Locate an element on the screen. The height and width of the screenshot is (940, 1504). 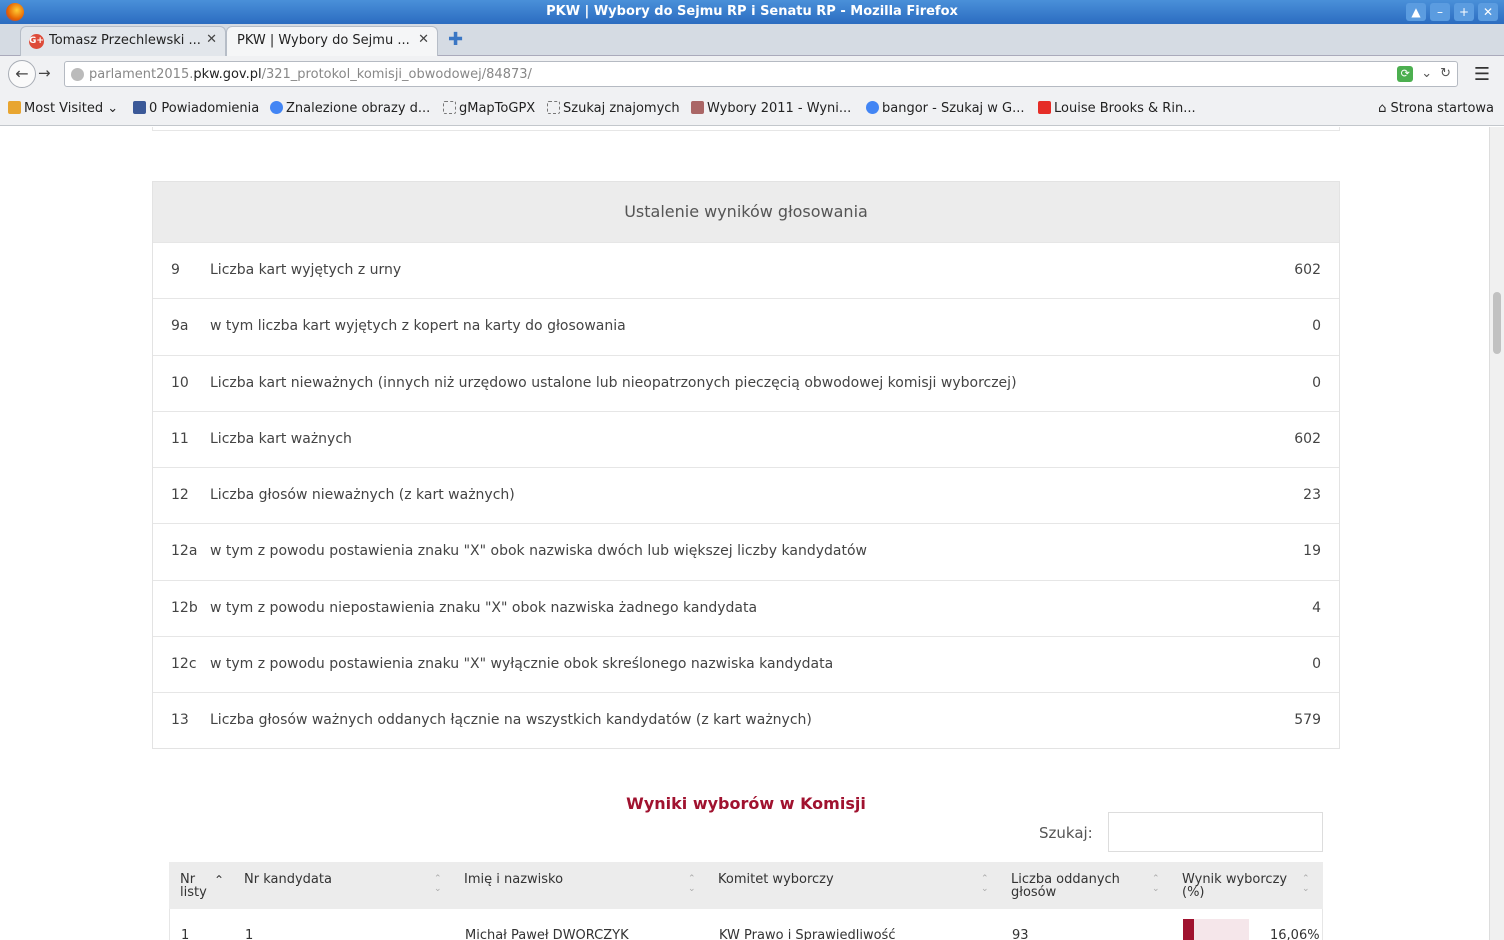
section-title: Wyniki wyborów w Komisji is located at coordinates (746, 803).